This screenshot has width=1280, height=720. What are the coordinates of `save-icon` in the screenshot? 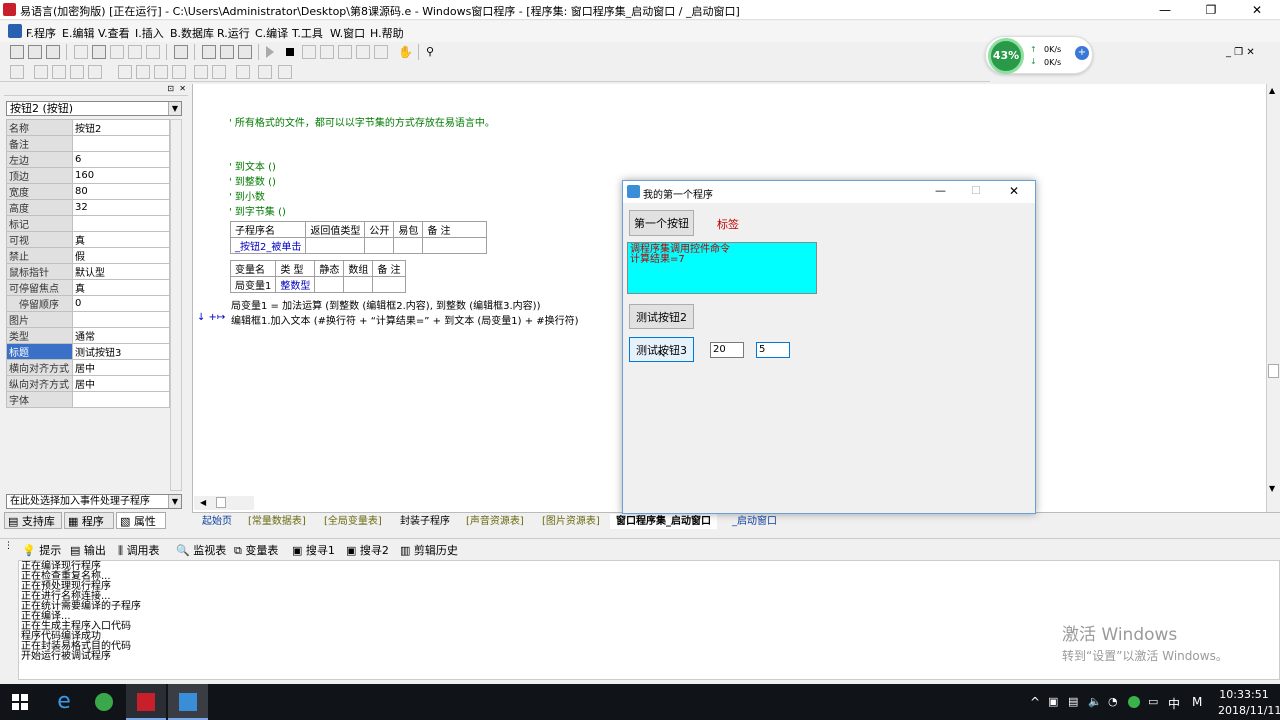 It's located at (53, 52).